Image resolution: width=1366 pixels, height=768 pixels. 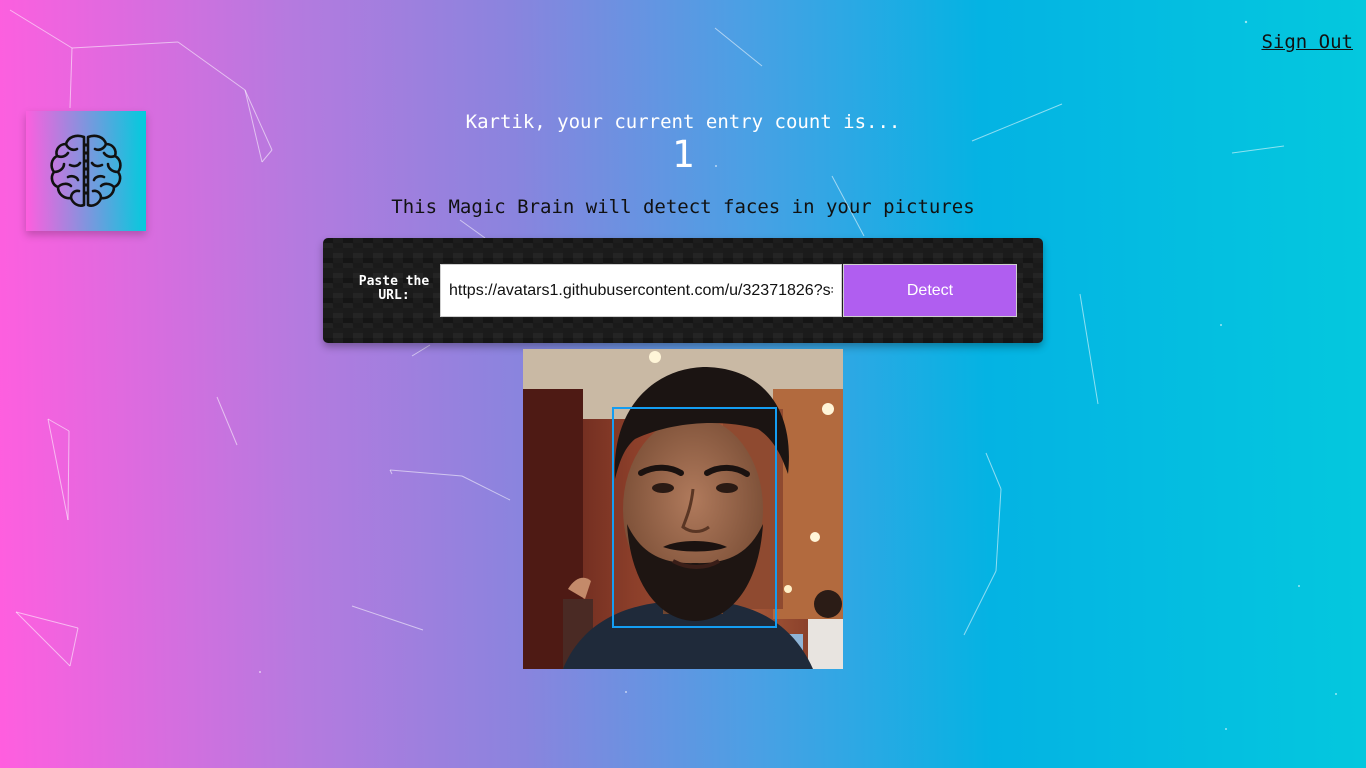 I want to click on detection-result-image, so click(x=683, y=509).